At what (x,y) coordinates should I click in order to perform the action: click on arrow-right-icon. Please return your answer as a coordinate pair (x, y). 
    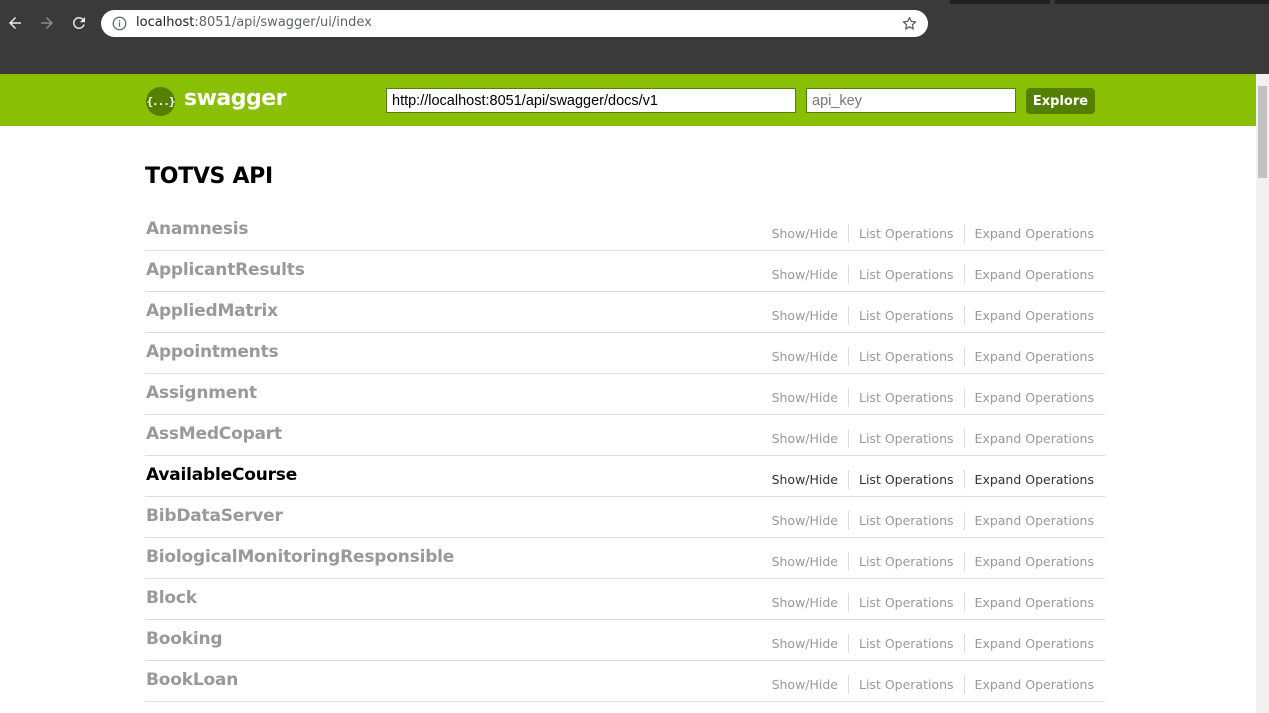
    Looking at the image, I should click on (47, 23).